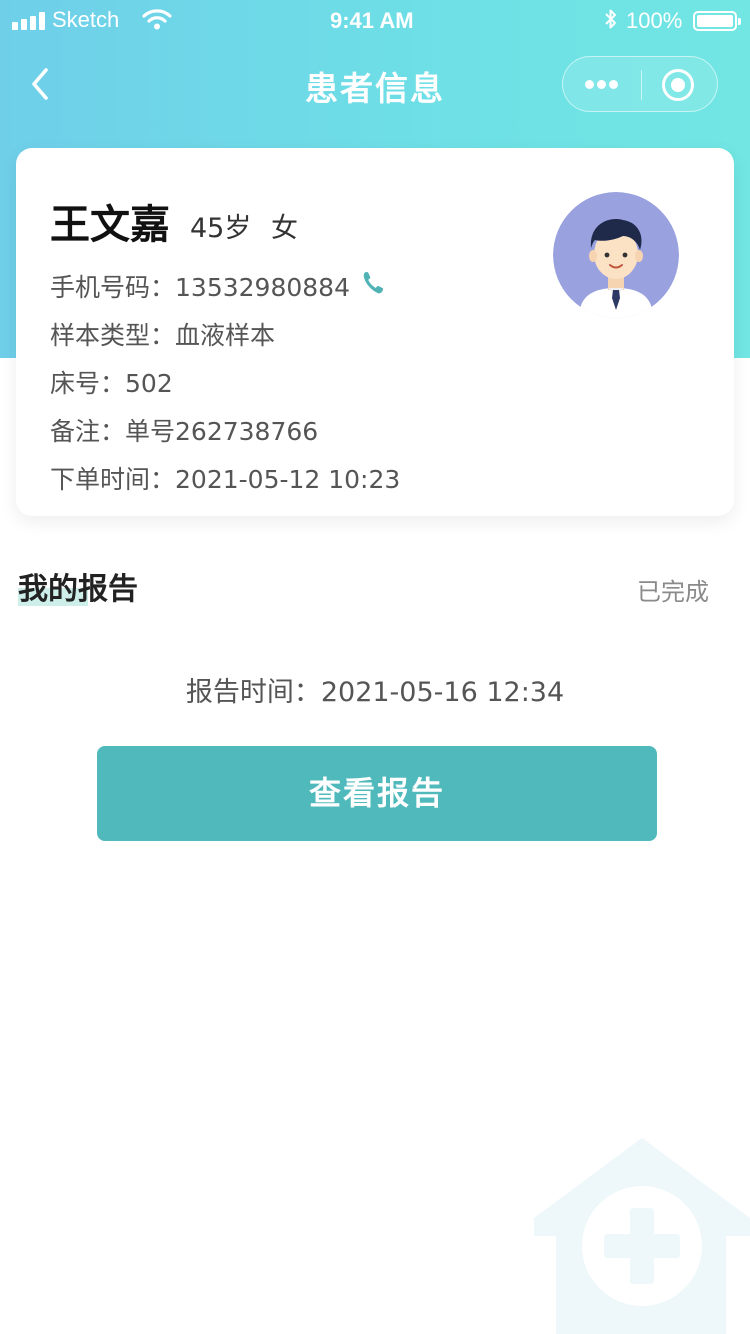 The height and width of the screenshot is (1334, 750). I want to click on note-row: 备注：单号262738766, so click(184, 430).